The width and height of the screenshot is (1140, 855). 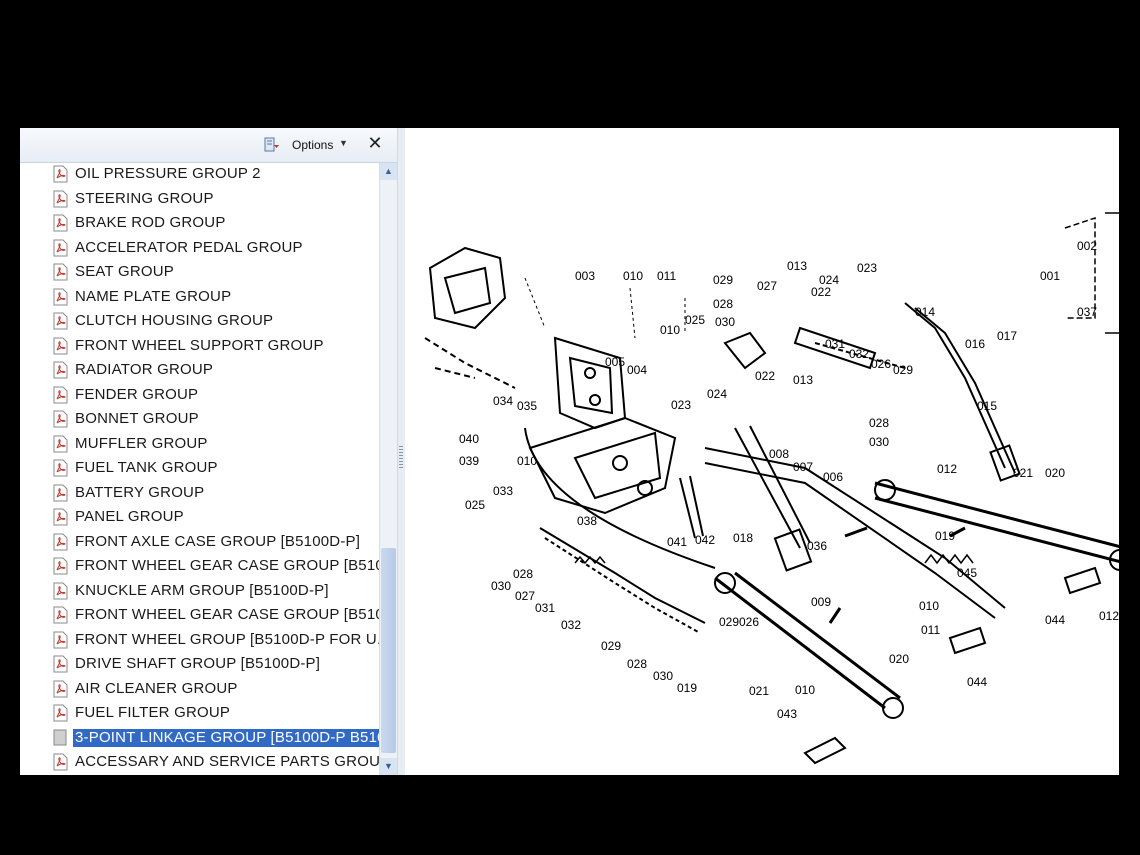 I want to click on bookmark-item: MUFFLER GROUP, so click(x=216, y=445).